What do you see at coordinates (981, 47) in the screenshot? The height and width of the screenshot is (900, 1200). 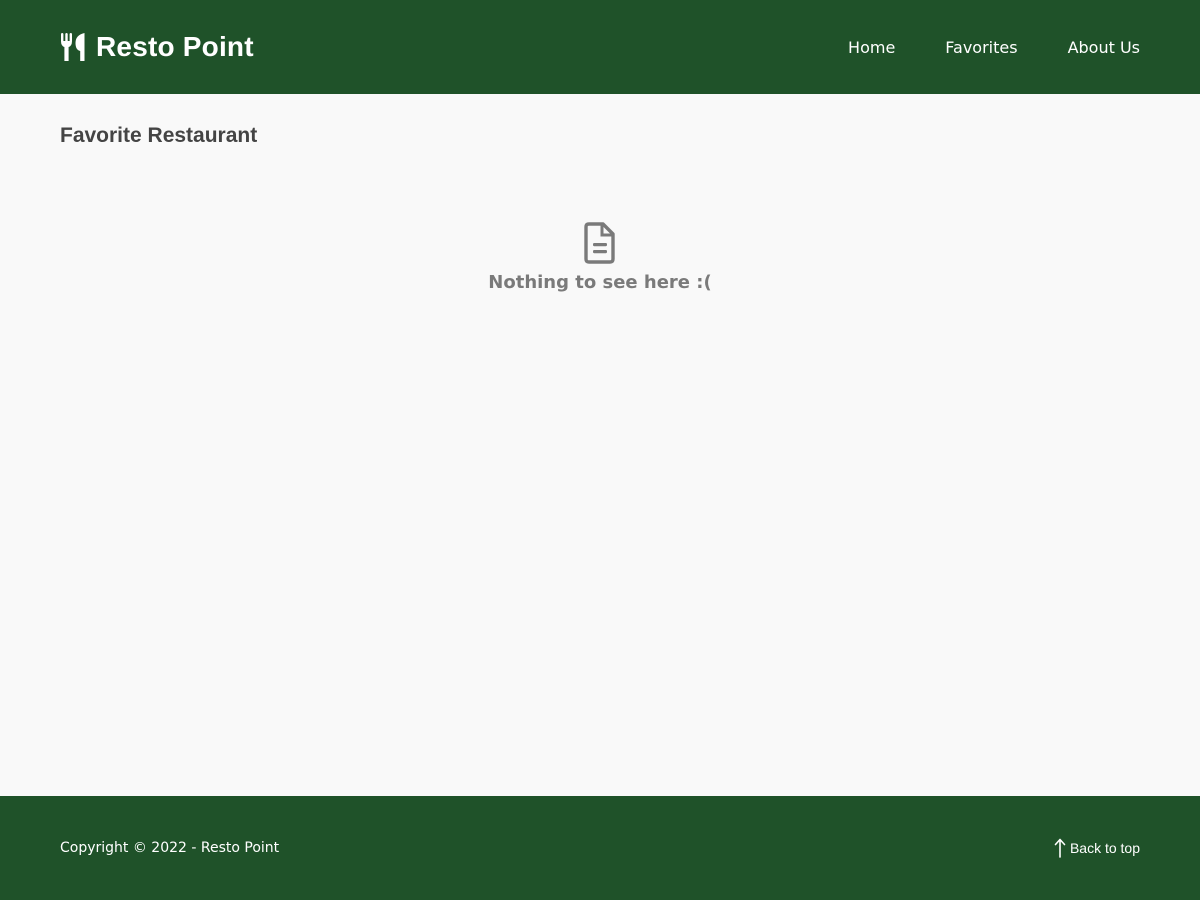 I see `nav-favorites: Favorites` at bounding box center [981, 47].